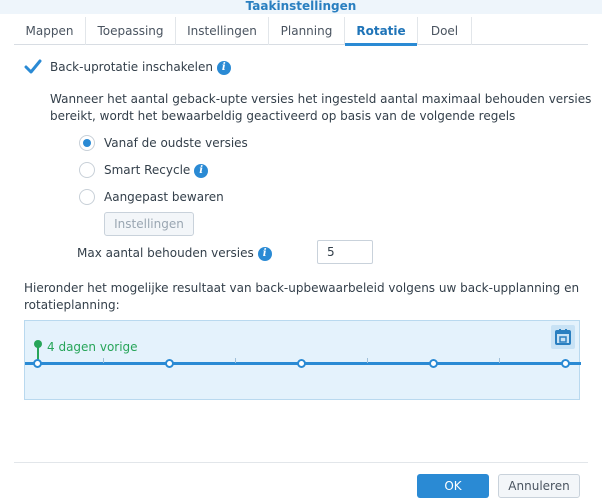 This screenshot has width=602, height=498. Describe the element at coordinates (453, 486) in the screenshot. I see `ok-button: OK` at that location.